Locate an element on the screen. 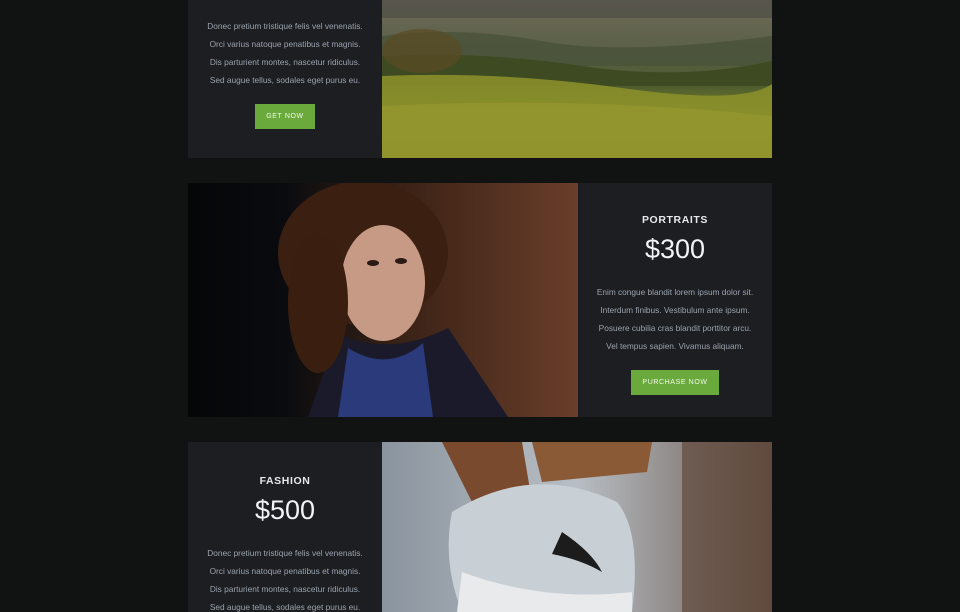 The height and width of the screenshot is (612, 960). landscape-photo is located at coordinates (577, 79).